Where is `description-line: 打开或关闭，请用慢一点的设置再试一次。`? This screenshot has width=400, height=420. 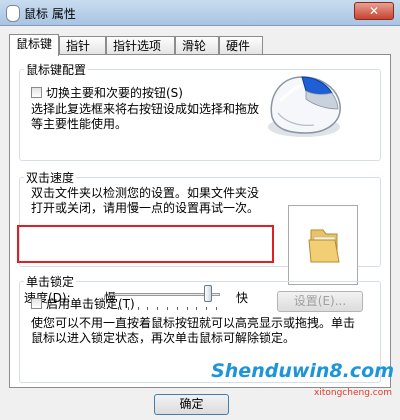 description-line: 打开或关闭，请用慢一点的设置再试一次。 is located at coordinates (145, 208).